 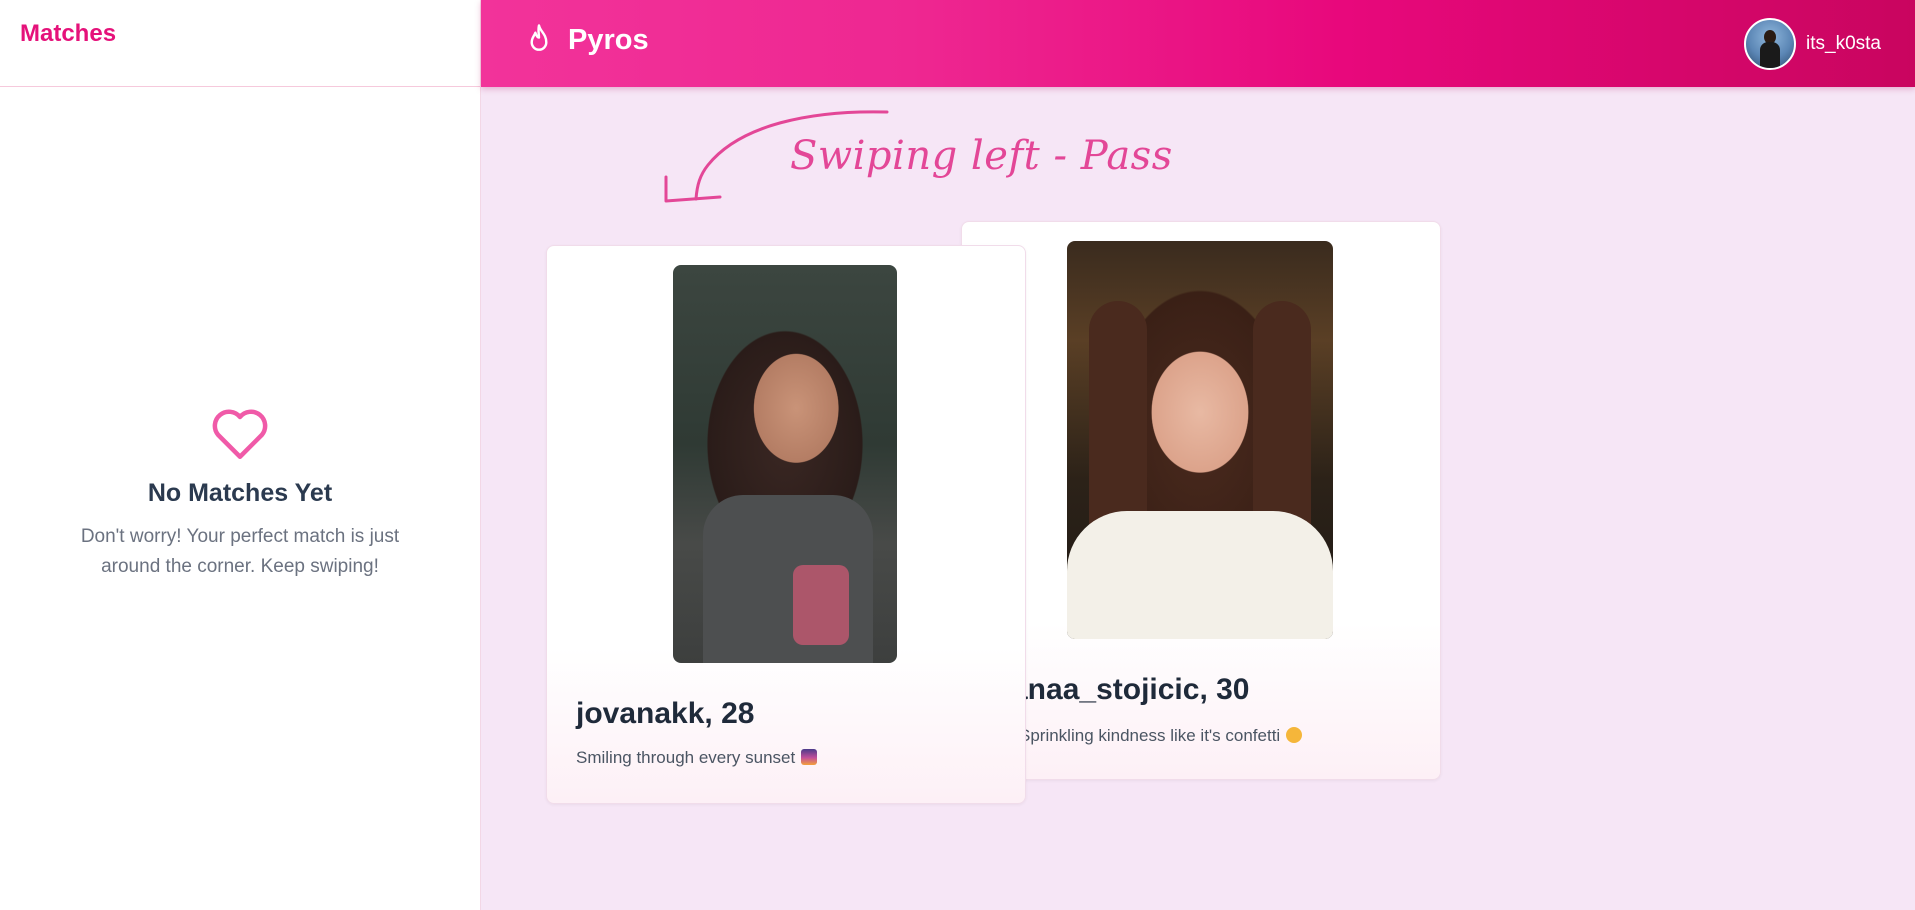 I want to click on sidebar-header: Matches, so click(x=240, y=43).